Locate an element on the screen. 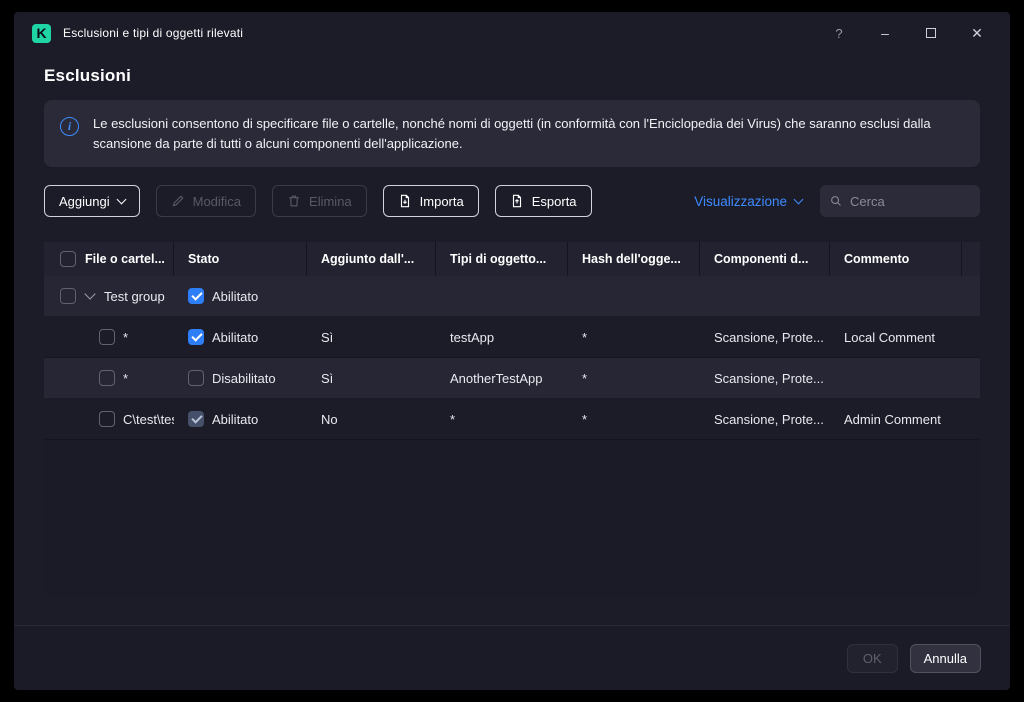  window-controls: ? – ✕ is located at coordinates (908, 33).